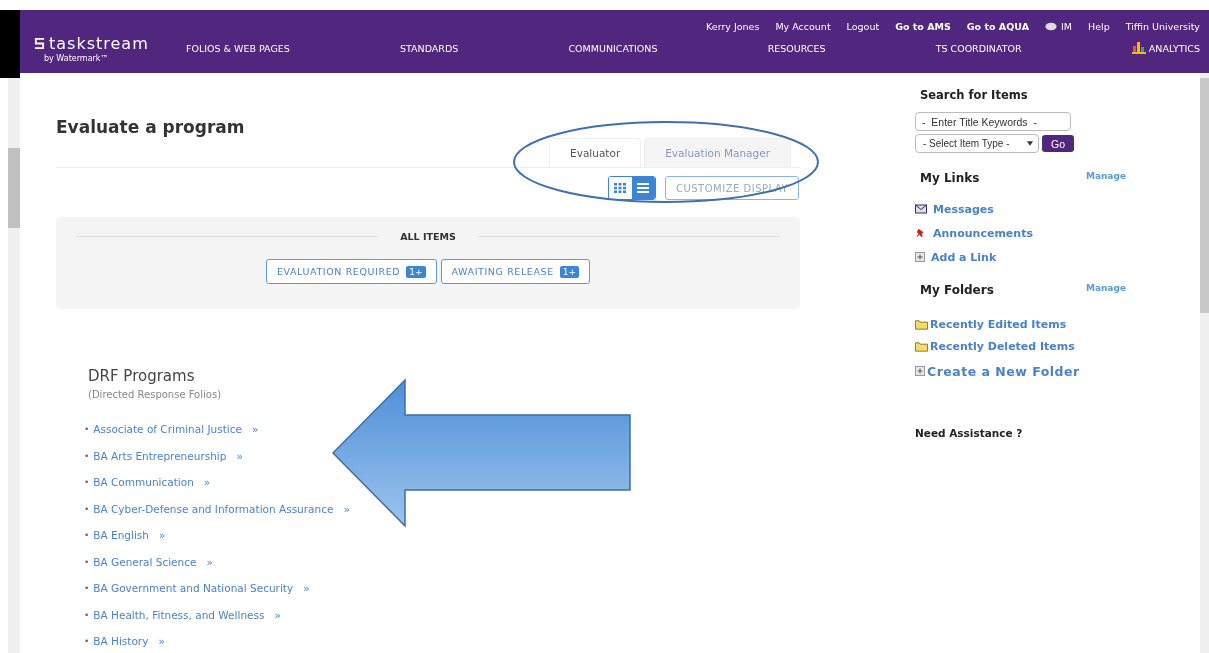  I want to click on program-link: BA Government and National Security, so click(193, 588).